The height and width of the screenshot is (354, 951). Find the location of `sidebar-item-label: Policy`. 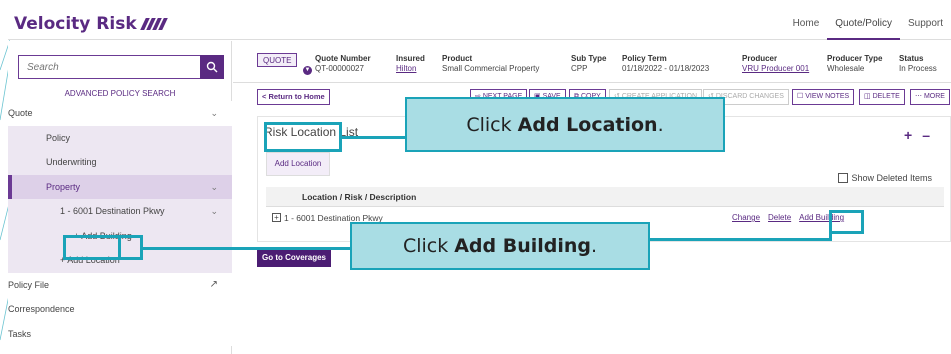

sidebar-item-label: Policy is located at coordinates (58, 137).